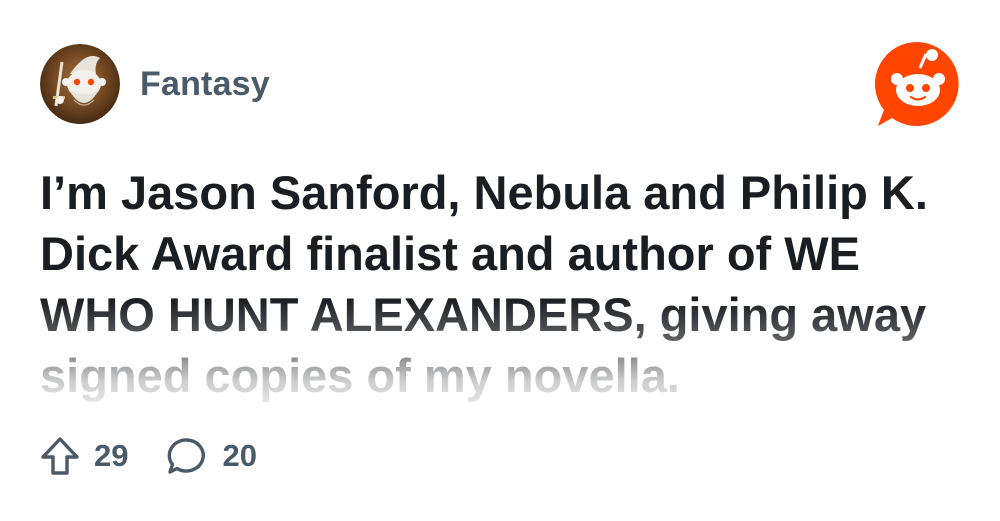 The width and height of the screenshot is (1000, 521). What do you see at coordinates (60, 456) in the screenshot?
I see `upvote-arrow-icon` at bounding box center [60, 456].